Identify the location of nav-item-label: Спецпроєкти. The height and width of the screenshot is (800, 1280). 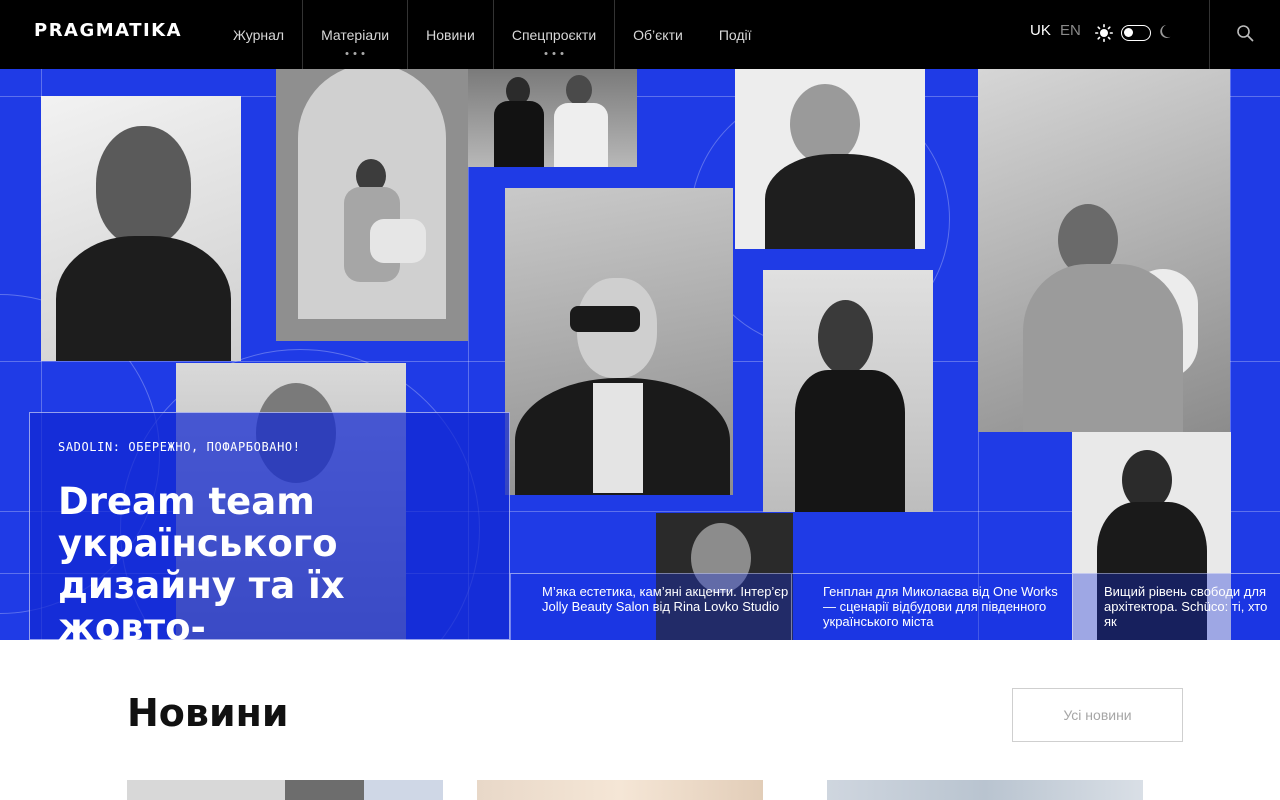
(554, 34).